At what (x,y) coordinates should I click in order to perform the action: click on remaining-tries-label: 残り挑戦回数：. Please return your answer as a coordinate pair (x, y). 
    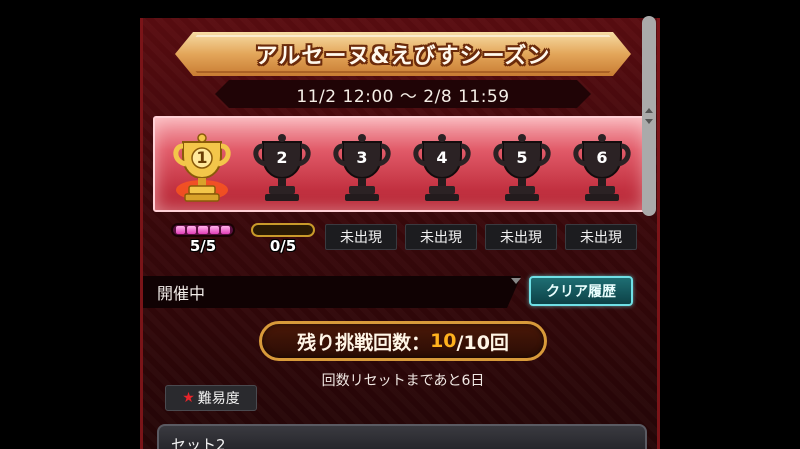
    Looking at the image, I should click on (364, 342).